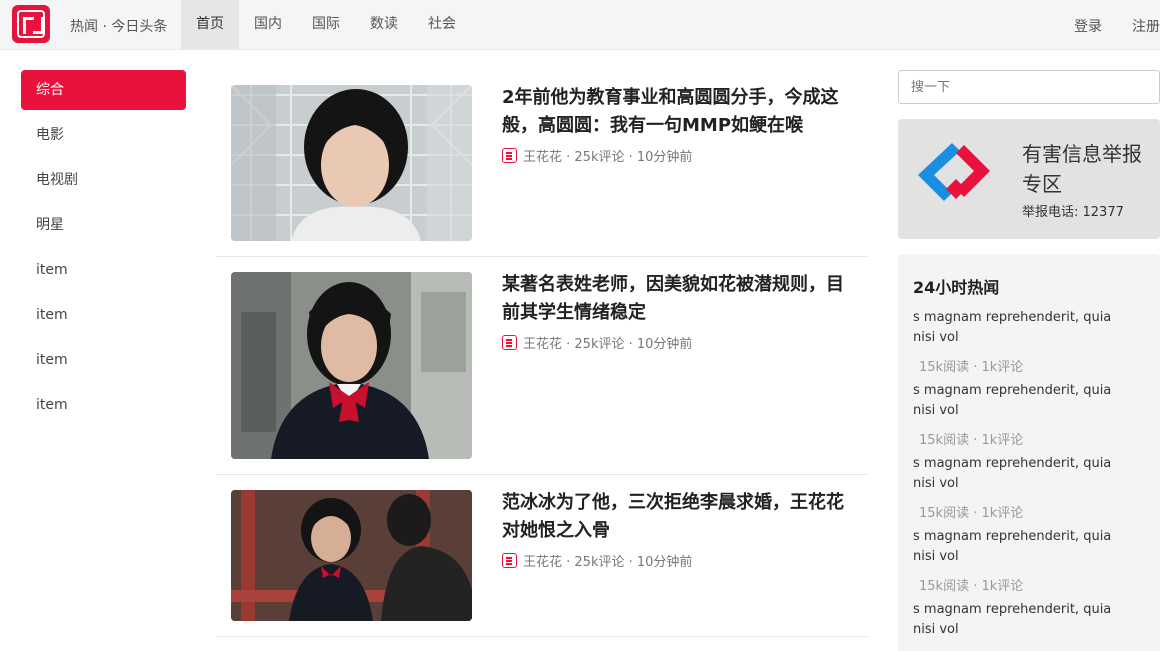  I want to click on report-banner: 有害信息举报专区 举报电话: 12377, so click(1029, 179).